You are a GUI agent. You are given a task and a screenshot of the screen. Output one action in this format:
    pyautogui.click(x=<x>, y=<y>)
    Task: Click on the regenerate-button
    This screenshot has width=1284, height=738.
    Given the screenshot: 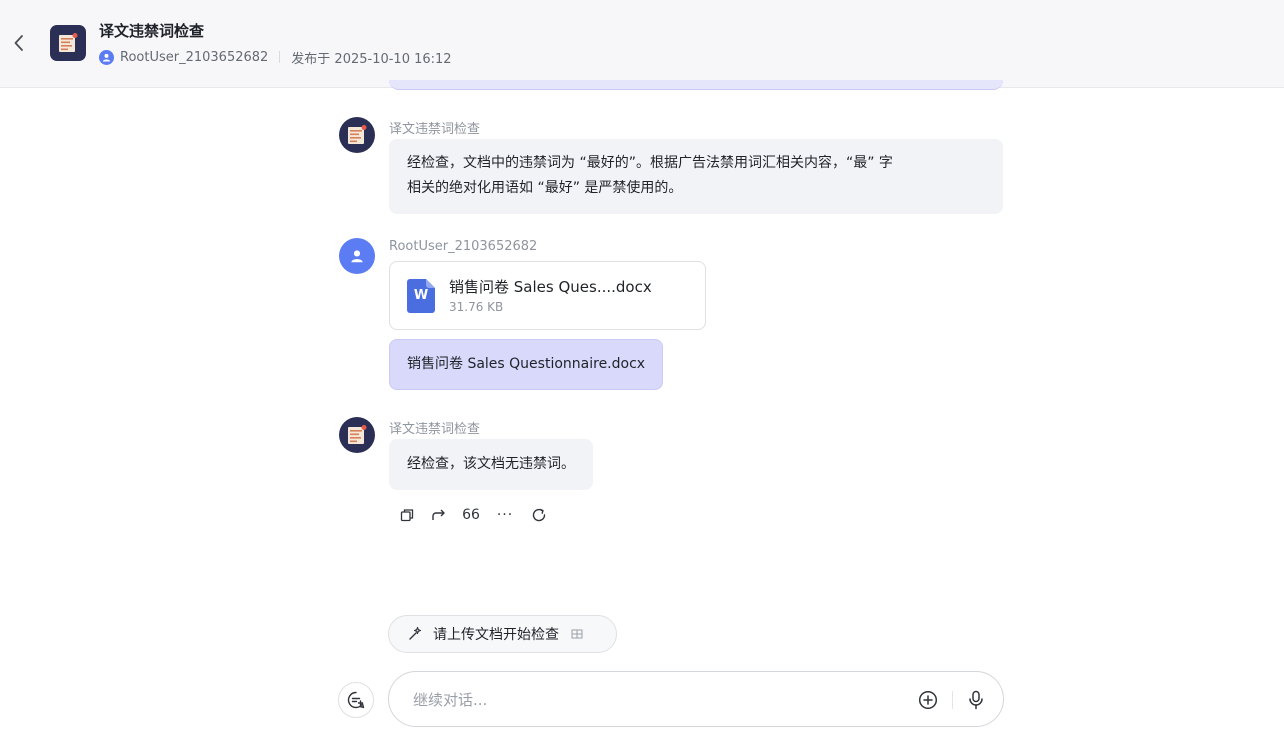 What is the action you would take?
    pyautogui.click(x=539, y=515)
    